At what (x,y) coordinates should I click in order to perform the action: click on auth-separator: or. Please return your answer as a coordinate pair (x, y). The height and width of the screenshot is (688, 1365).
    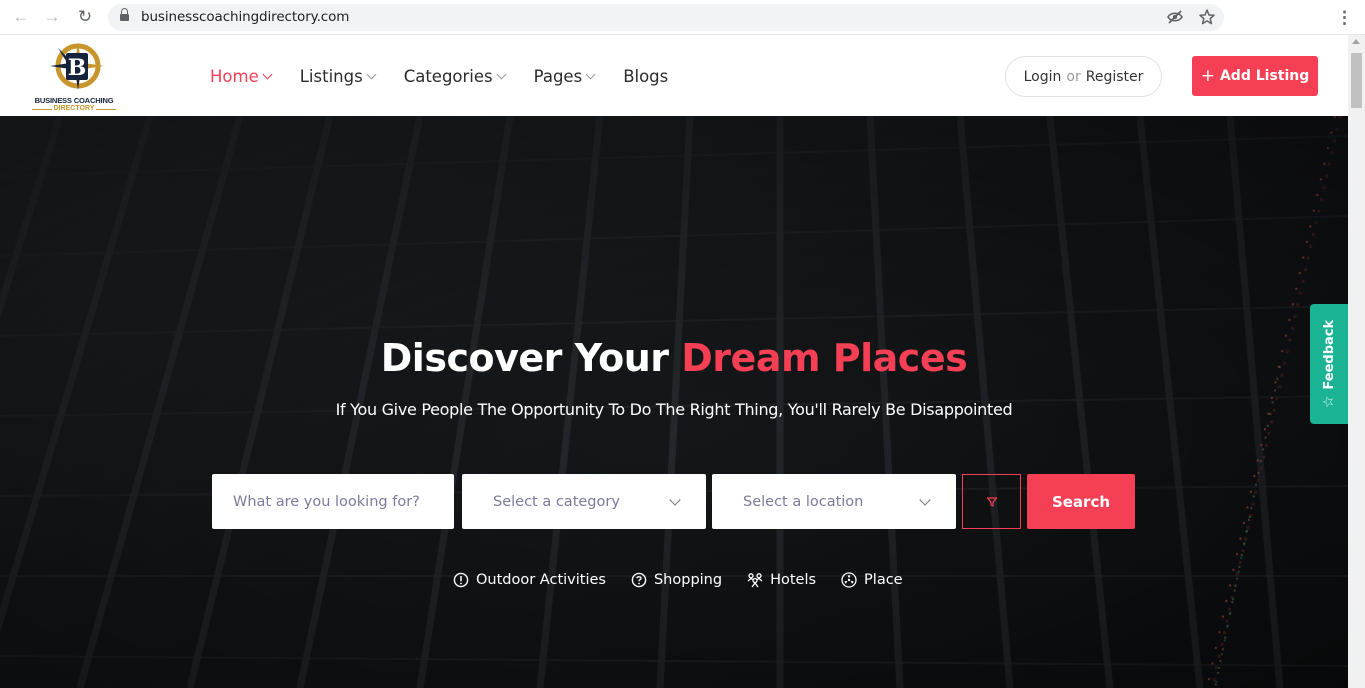
    Looking at the image, I should click on (1073, 76).